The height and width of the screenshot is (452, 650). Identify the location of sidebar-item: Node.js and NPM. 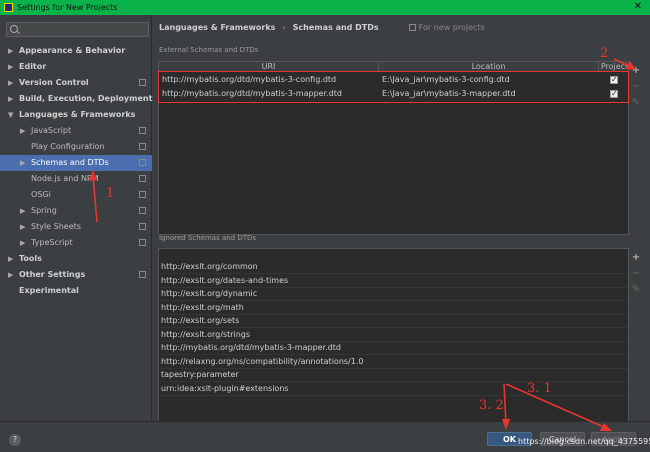
(76, 179).